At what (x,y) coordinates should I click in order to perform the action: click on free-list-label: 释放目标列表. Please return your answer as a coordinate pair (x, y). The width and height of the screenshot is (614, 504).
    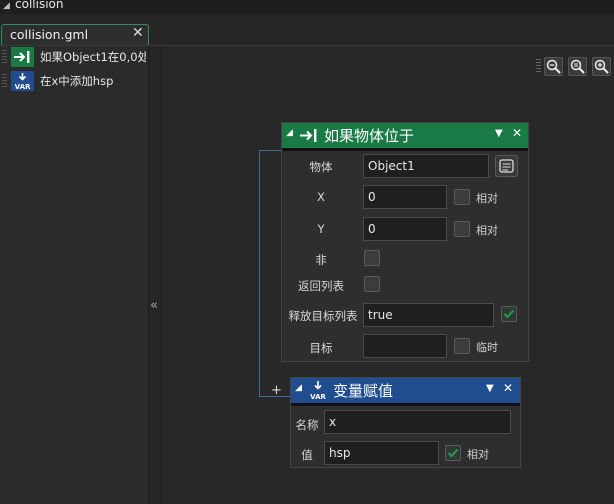
    Looking at the image, I should click on (323, 316).